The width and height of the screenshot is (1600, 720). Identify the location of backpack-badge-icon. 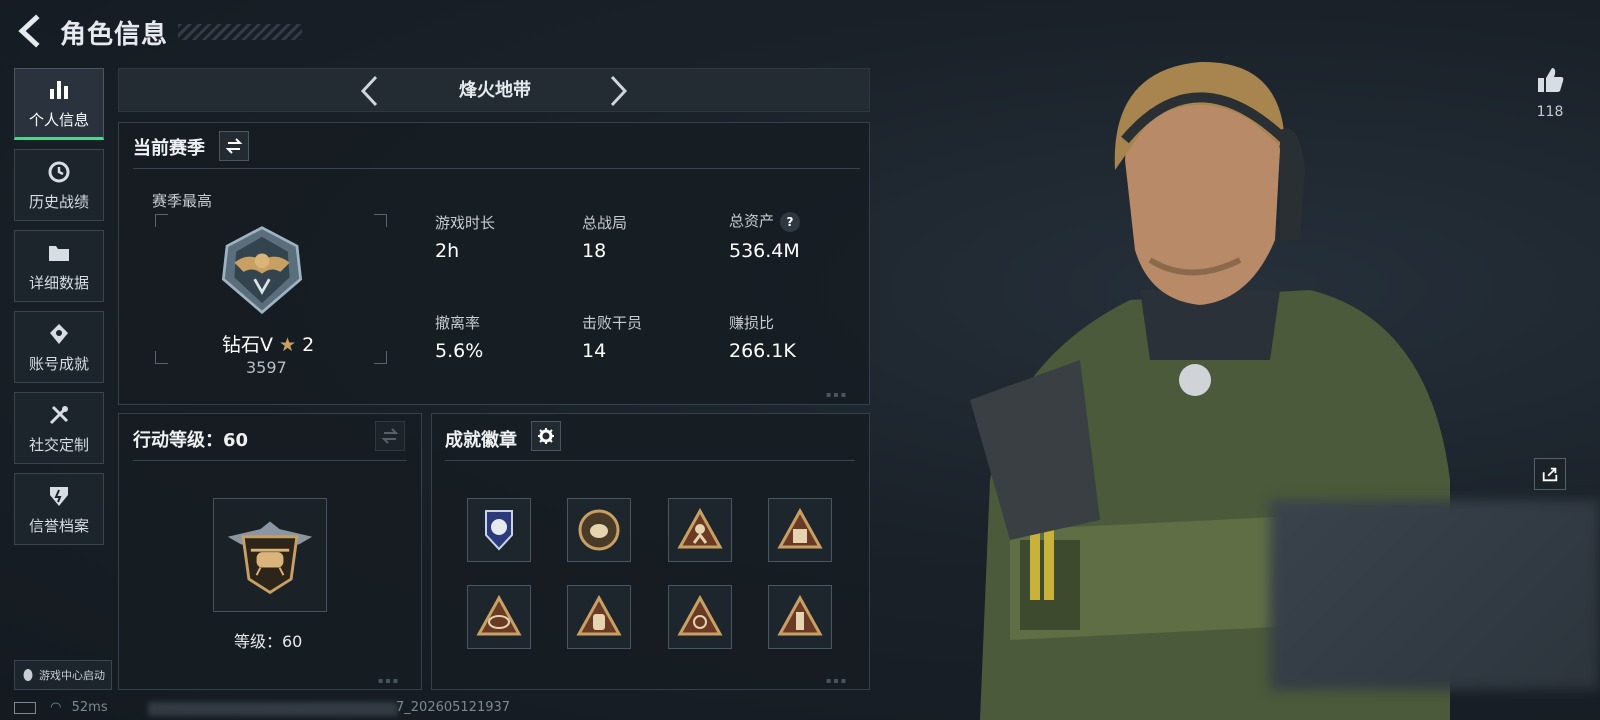
(599, 615).